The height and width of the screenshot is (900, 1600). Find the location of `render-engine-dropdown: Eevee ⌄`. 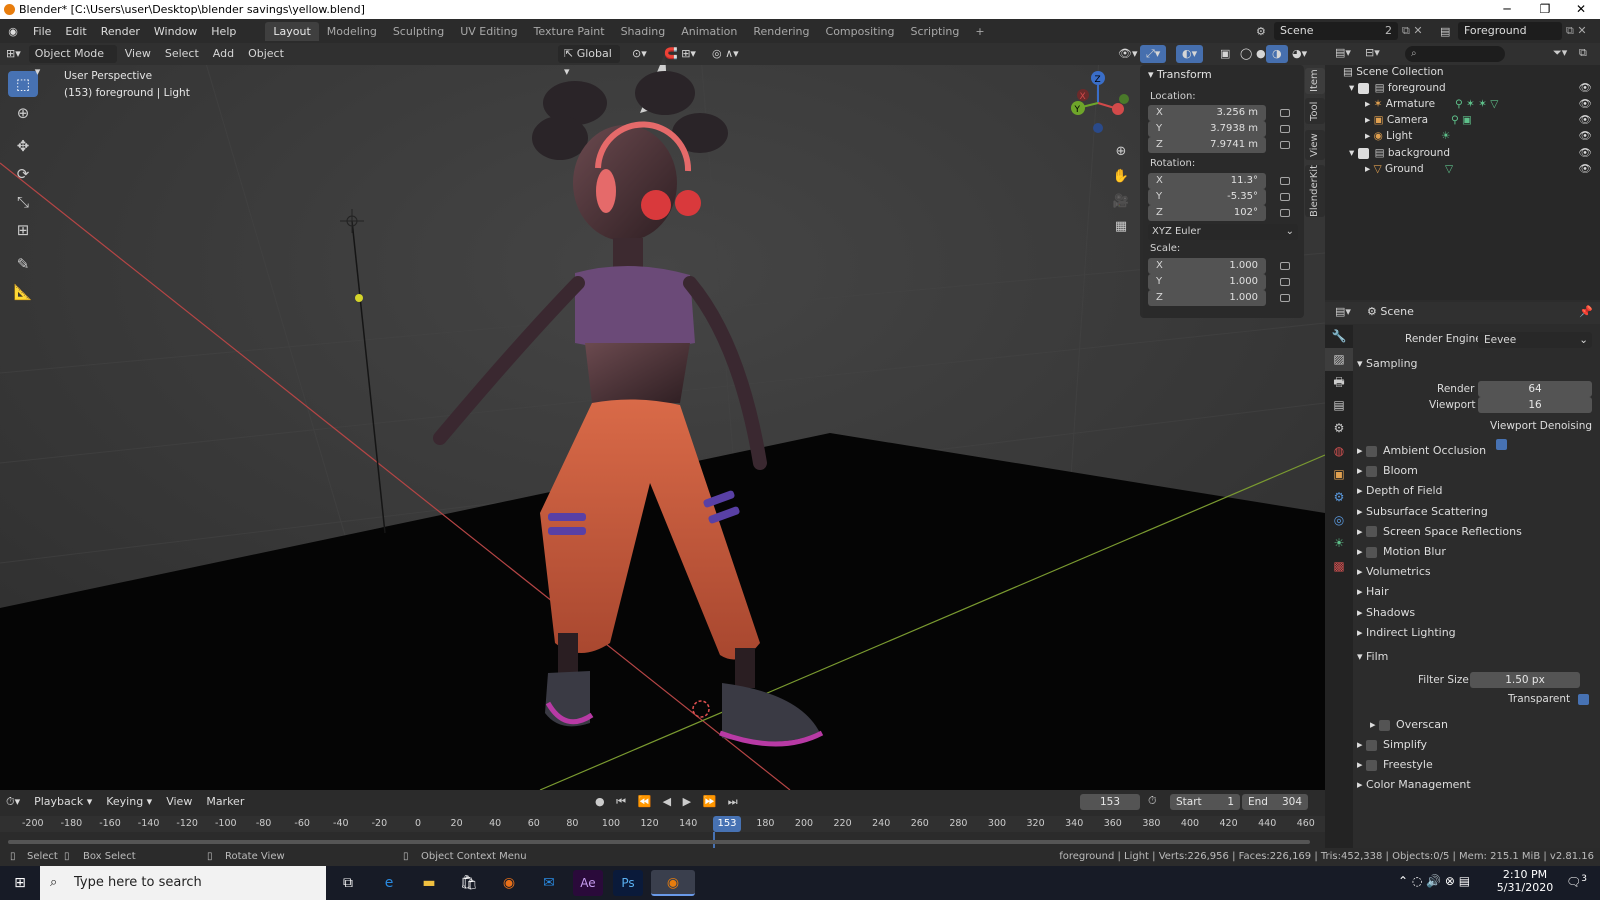

render-engine-dropdown: Eevee ⌄ is located at coordinates (1535, 340).